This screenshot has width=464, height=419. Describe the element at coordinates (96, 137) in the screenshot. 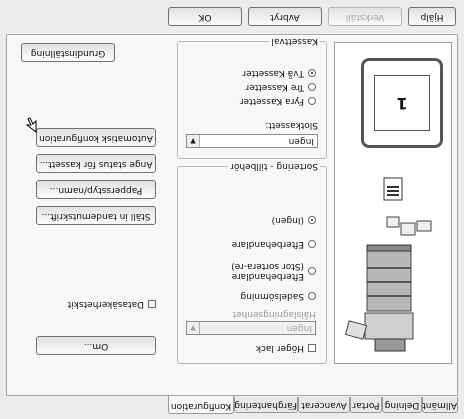

I see `auto-config-button: Automatisk konfiguration` at that location.